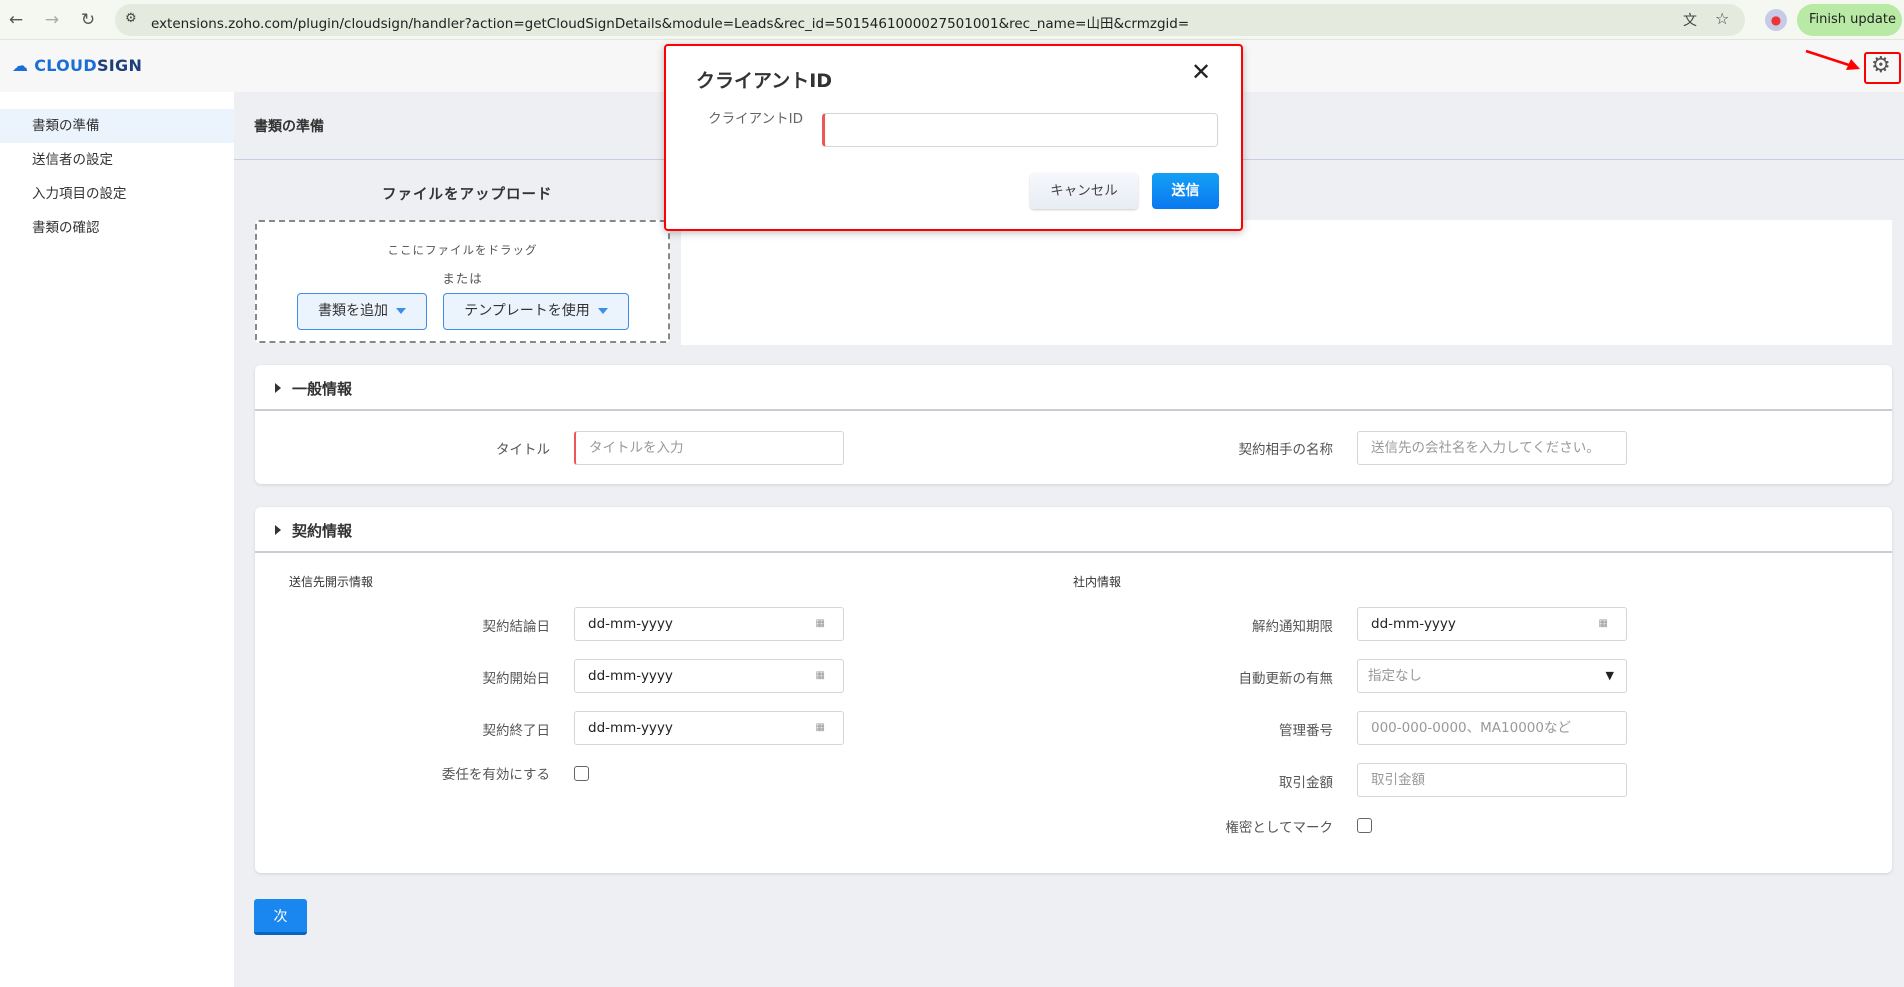 The height and width of the screenshot is (987, 1904). What do you see at coordinates (280, 917) in the screenshot?
I see `next-button: 次` at bounding box center [280, 917].